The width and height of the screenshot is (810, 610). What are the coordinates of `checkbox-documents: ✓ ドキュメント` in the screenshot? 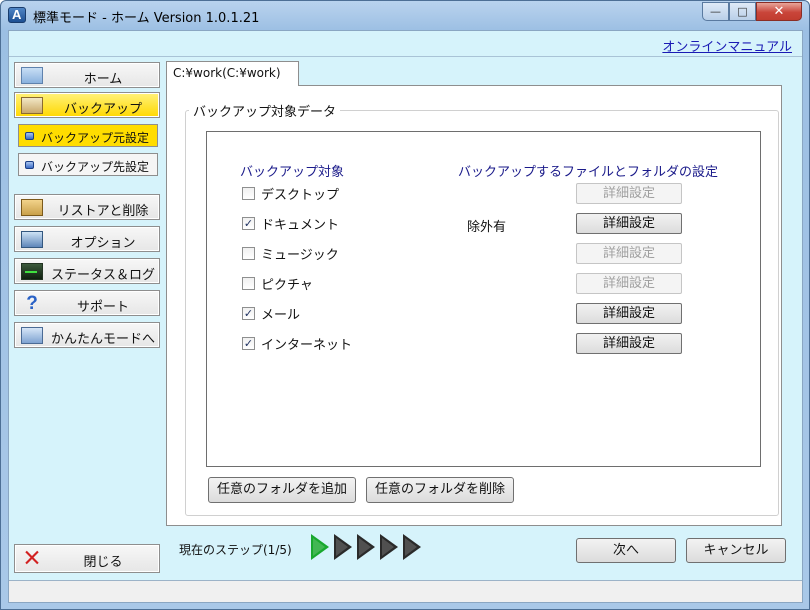 It's located at (291, 223).